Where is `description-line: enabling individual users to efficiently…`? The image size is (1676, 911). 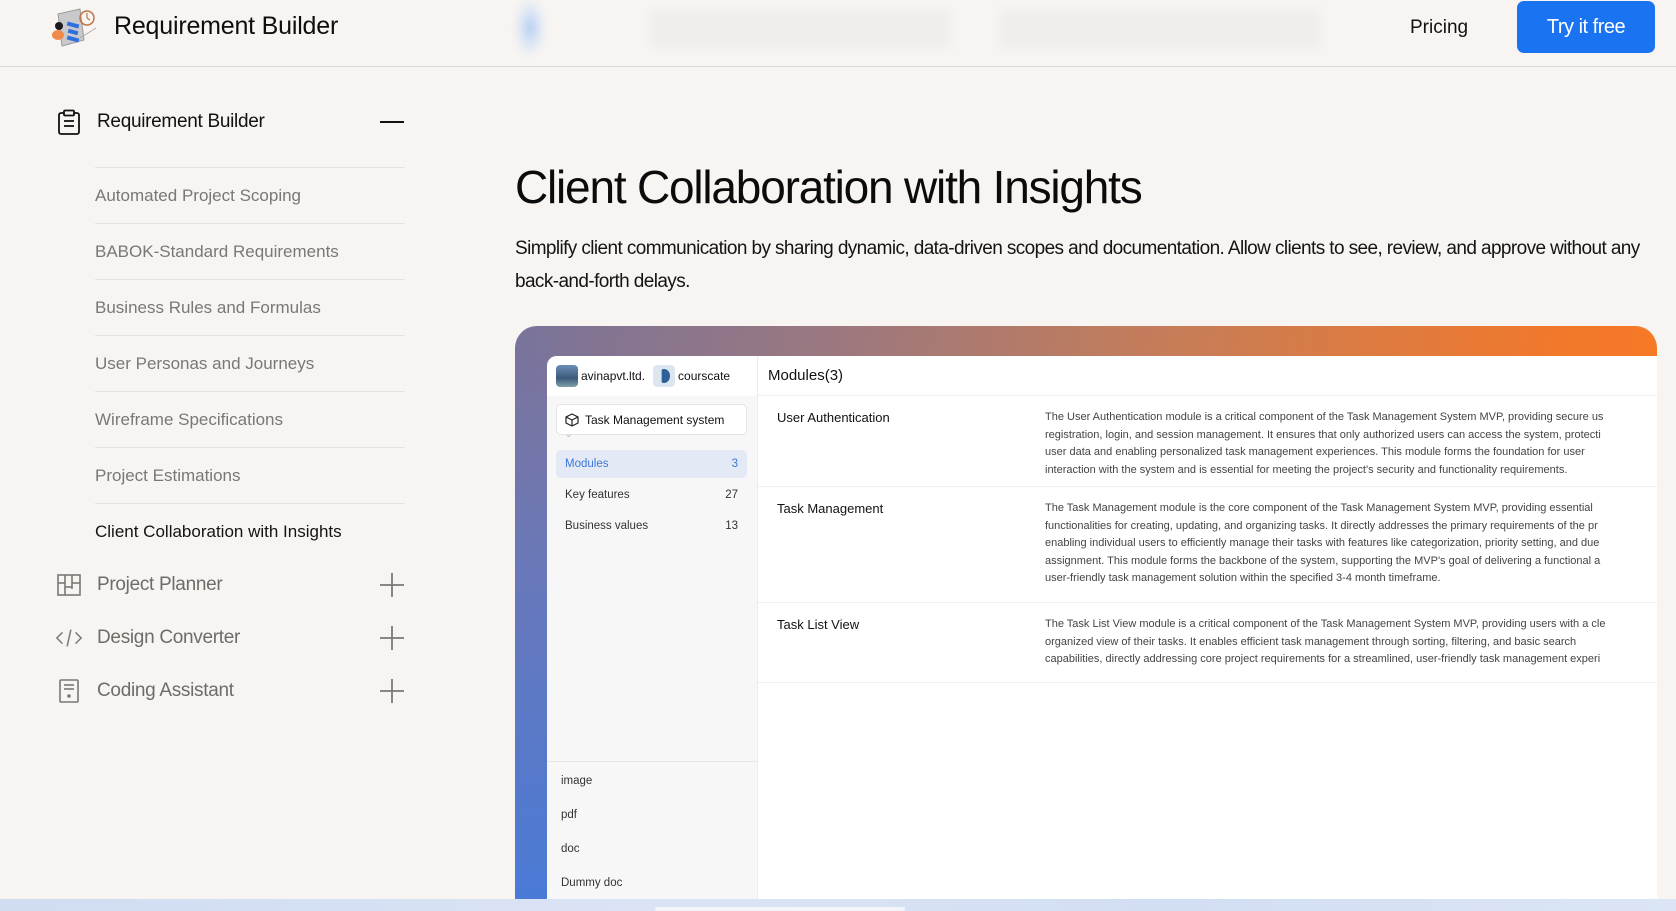 description-line: enabling individual users to efficiently… is located at coordinates (1322, 543).